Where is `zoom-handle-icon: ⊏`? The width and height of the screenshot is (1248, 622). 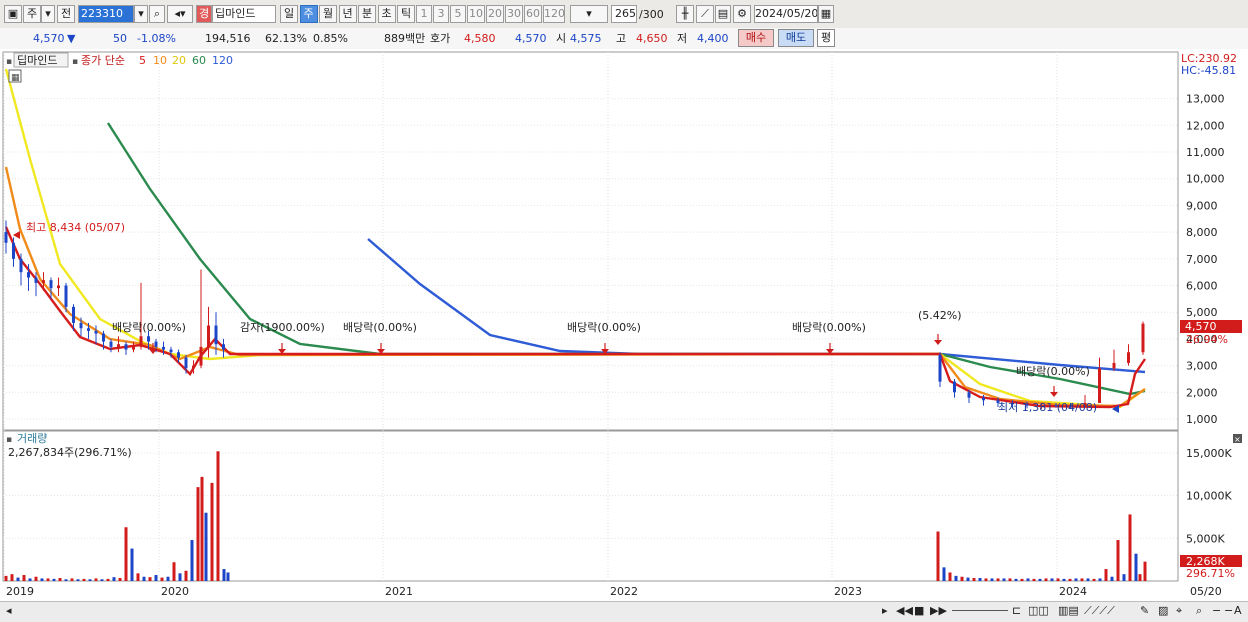
zoom-handle-icon: ⊏ is located at coordinates (1016, 610).